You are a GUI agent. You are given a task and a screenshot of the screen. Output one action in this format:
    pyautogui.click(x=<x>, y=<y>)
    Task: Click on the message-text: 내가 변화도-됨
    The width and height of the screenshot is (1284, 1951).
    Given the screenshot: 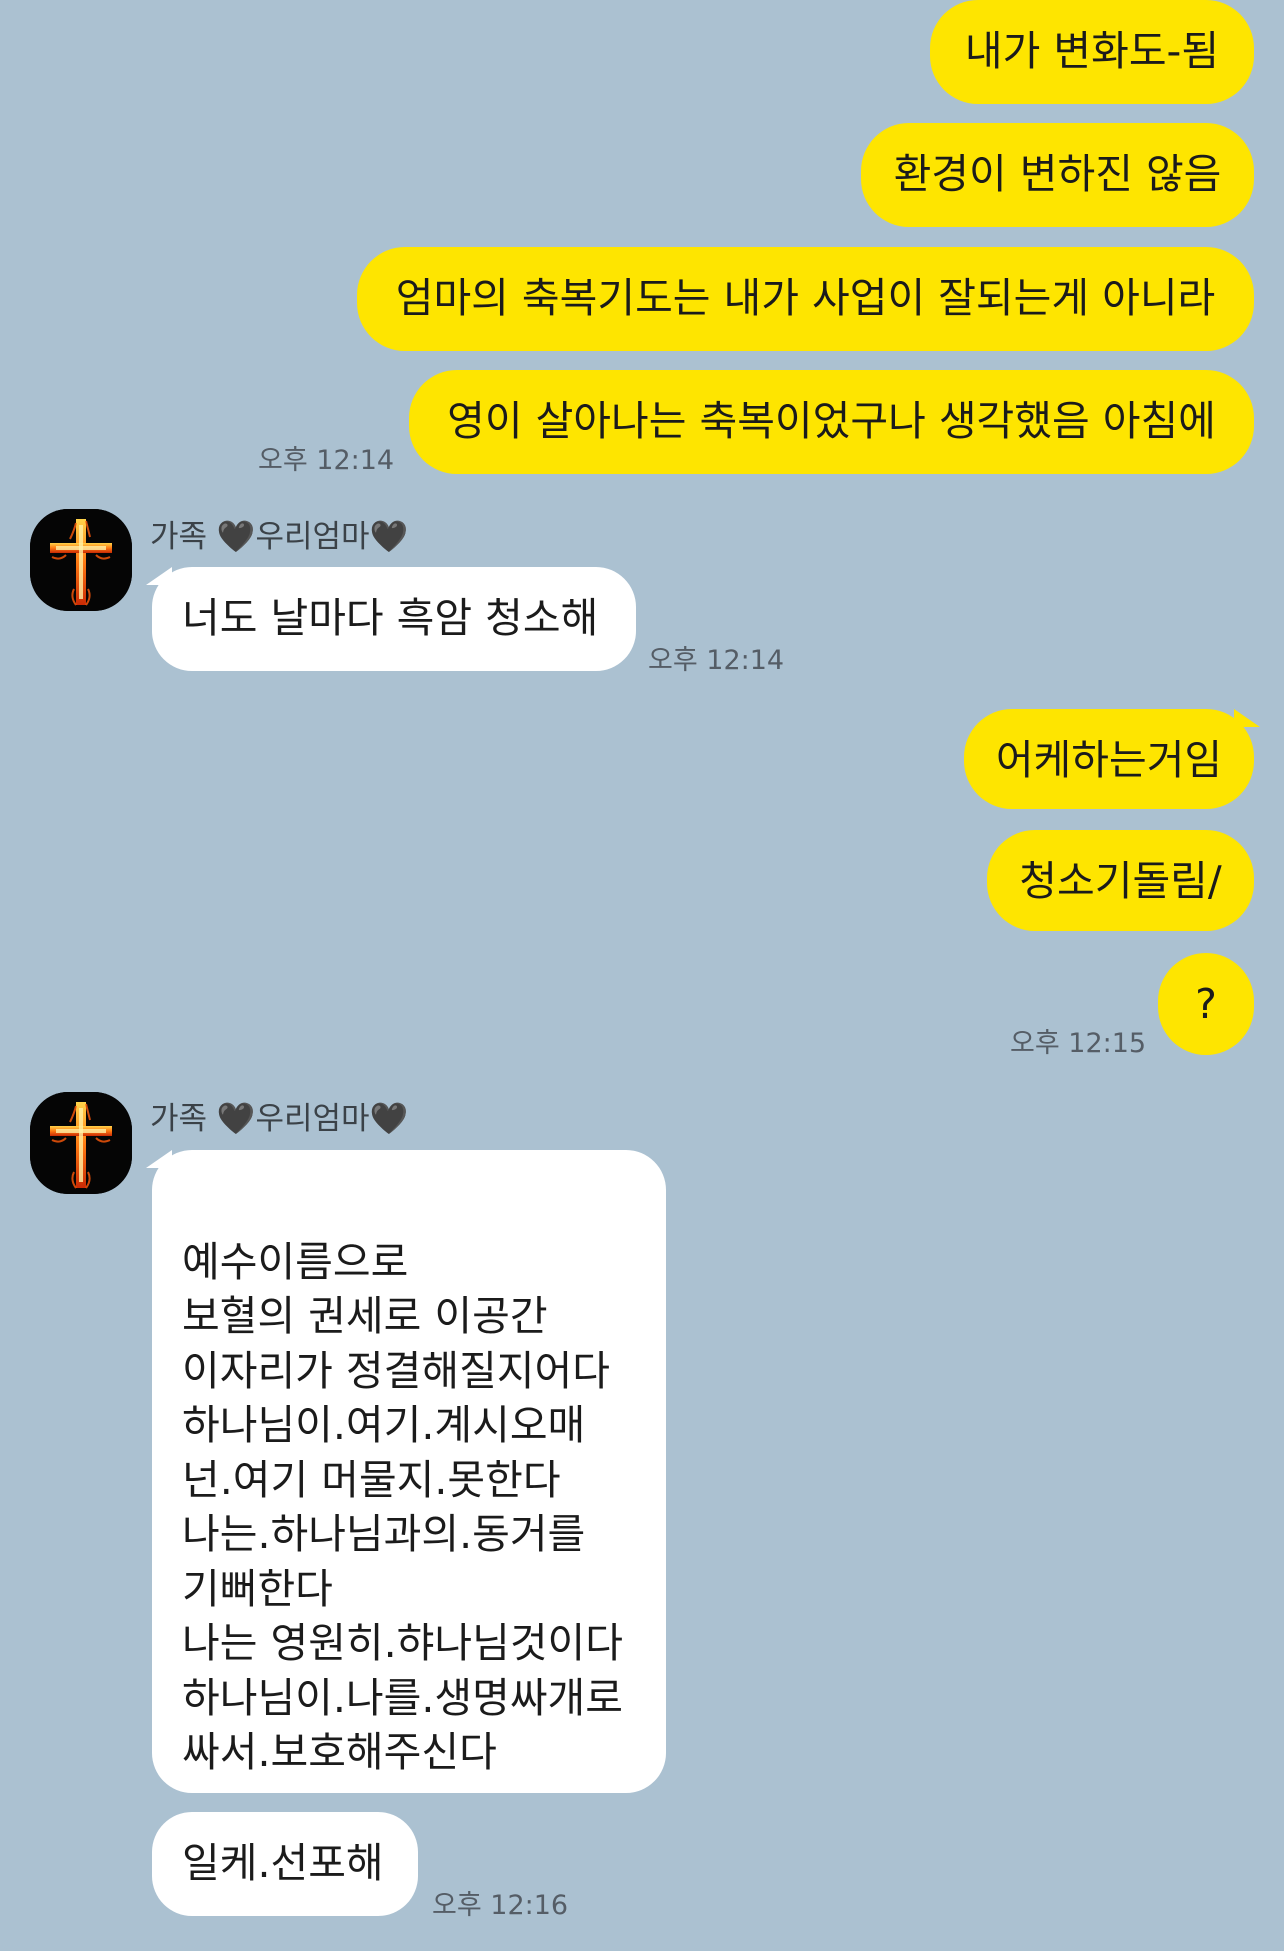 What is the action you would take?
    pyautogui.click(x=1092, y=51)
    